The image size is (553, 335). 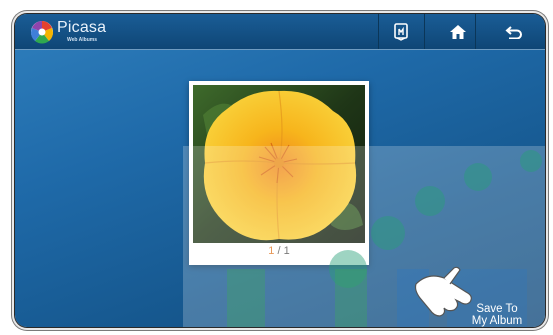 I want to click on brand-subtitle: Web Albums, so click(x=82, y=40).